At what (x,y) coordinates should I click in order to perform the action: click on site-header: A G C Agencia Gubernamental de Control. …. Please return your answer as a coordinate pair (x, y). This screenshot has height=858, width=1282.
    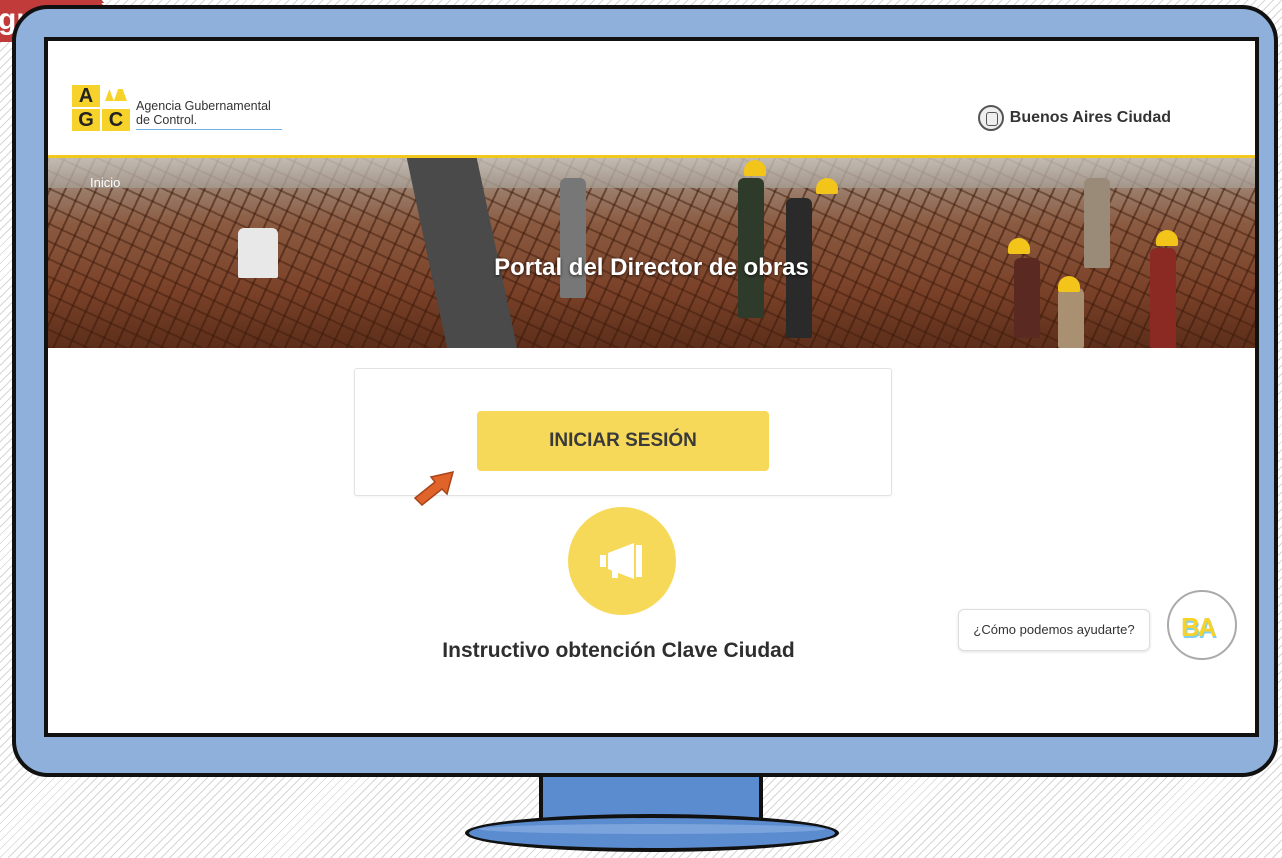
    Looking at the image, I should click on (651, 99).